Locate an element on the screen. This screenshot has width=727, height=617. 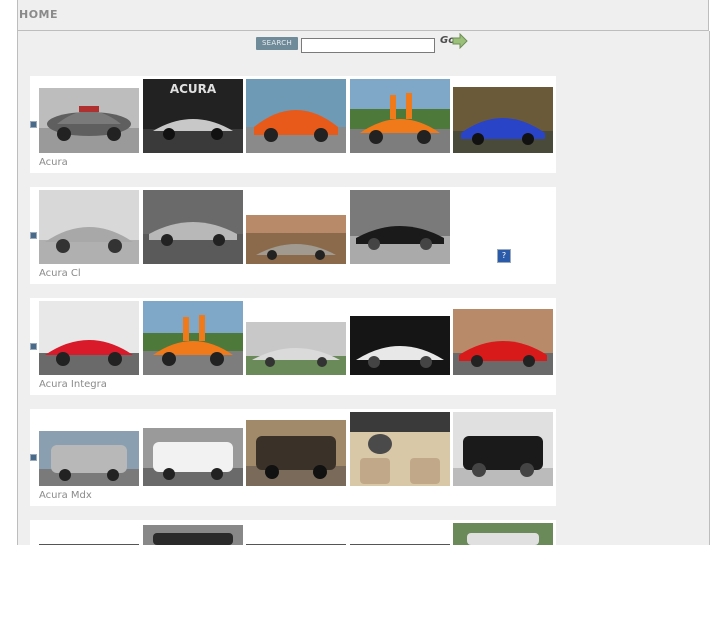
go-button: Go is located at coordinates (455, 42).